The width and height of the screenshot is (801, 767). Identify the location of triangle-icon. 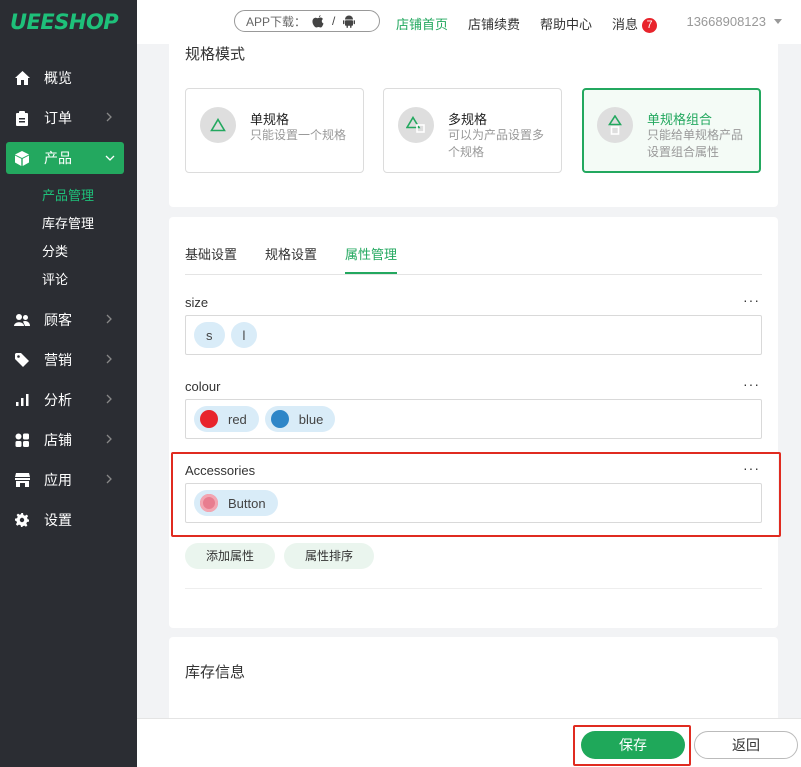
(218, 125).